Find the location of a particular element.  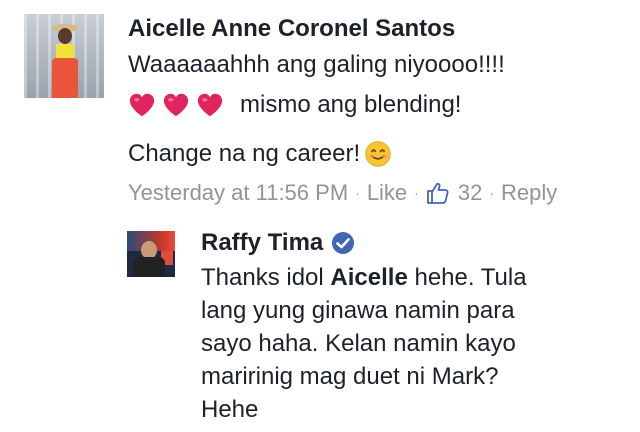

comment-author-name: Aicelle Anne Coronel Santos is located at coordinates (291, 29).